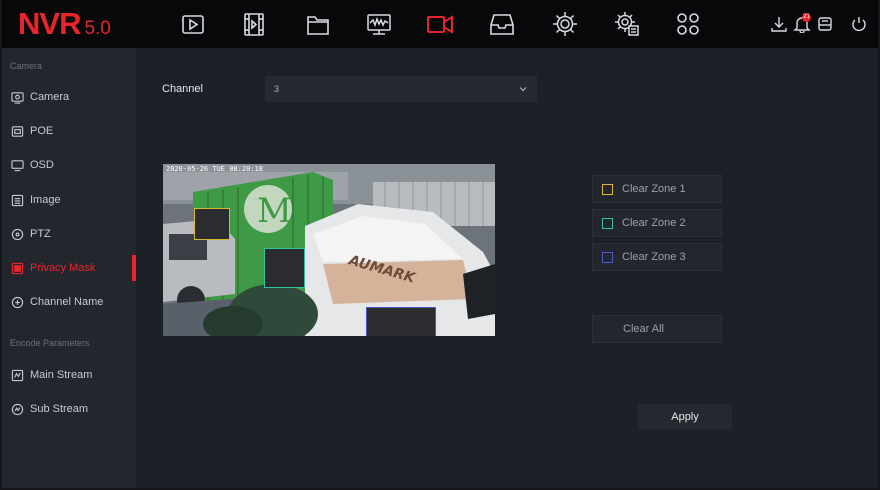  I want to click on sidebar-item-label: Channel Name, so click(67, 302).